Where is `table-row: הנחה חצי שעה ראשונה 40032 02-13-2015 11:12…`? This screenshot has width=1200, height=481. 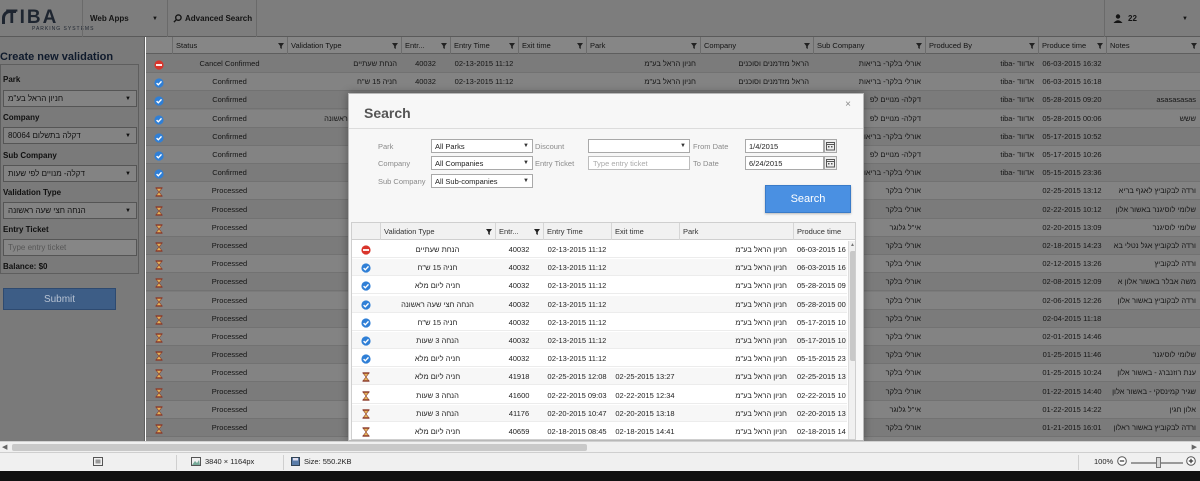 table-row: הנחה חצי שעה ראשונה 40032 02-13-2015 11:12… is located at coordinates (599, 304).